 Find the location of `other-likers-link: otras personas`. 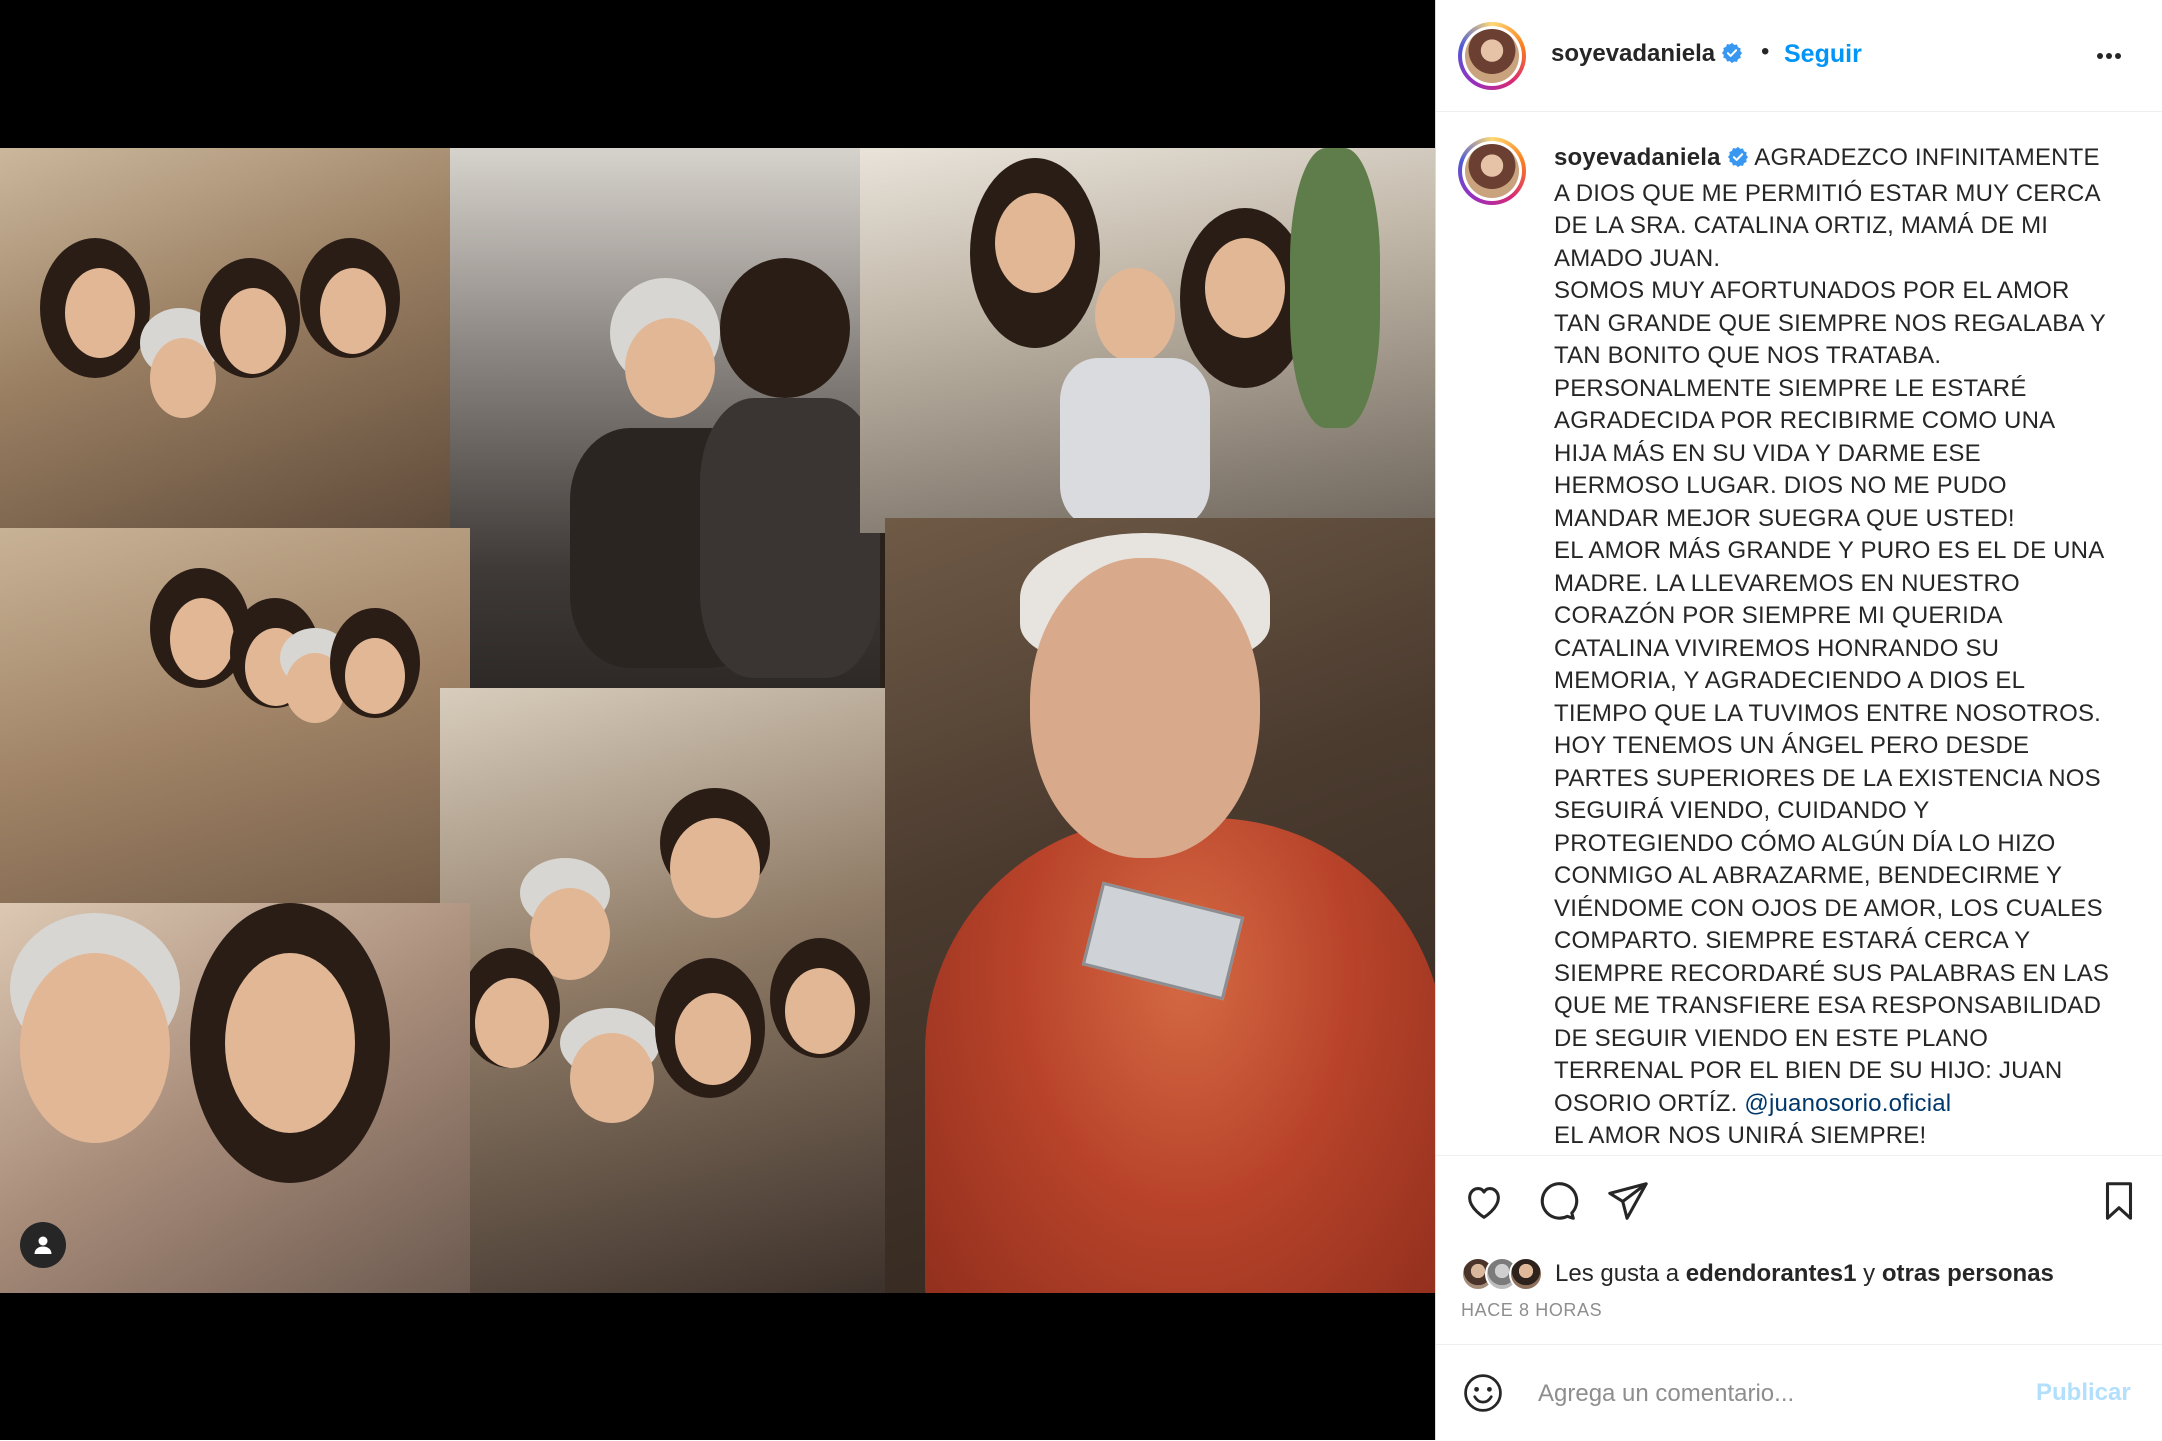

other-likers-link: otras personas is located at coordinates (1968, 1273).